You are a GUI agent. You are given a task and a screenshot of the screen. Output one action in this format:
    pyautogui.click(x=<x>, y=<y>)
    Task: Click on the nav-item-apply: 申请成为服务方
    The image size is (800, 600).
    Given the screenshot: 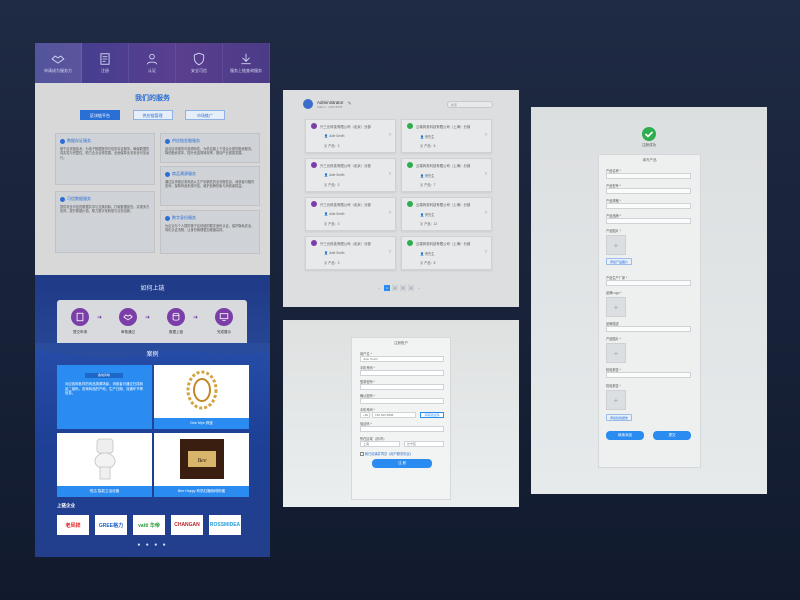 What is the action you would take?
    pyautogui.click(x=58, y=63)
    